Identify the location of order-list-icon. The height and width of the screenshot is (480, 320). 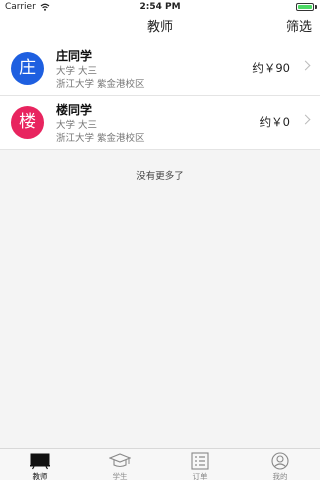
(200, 461).